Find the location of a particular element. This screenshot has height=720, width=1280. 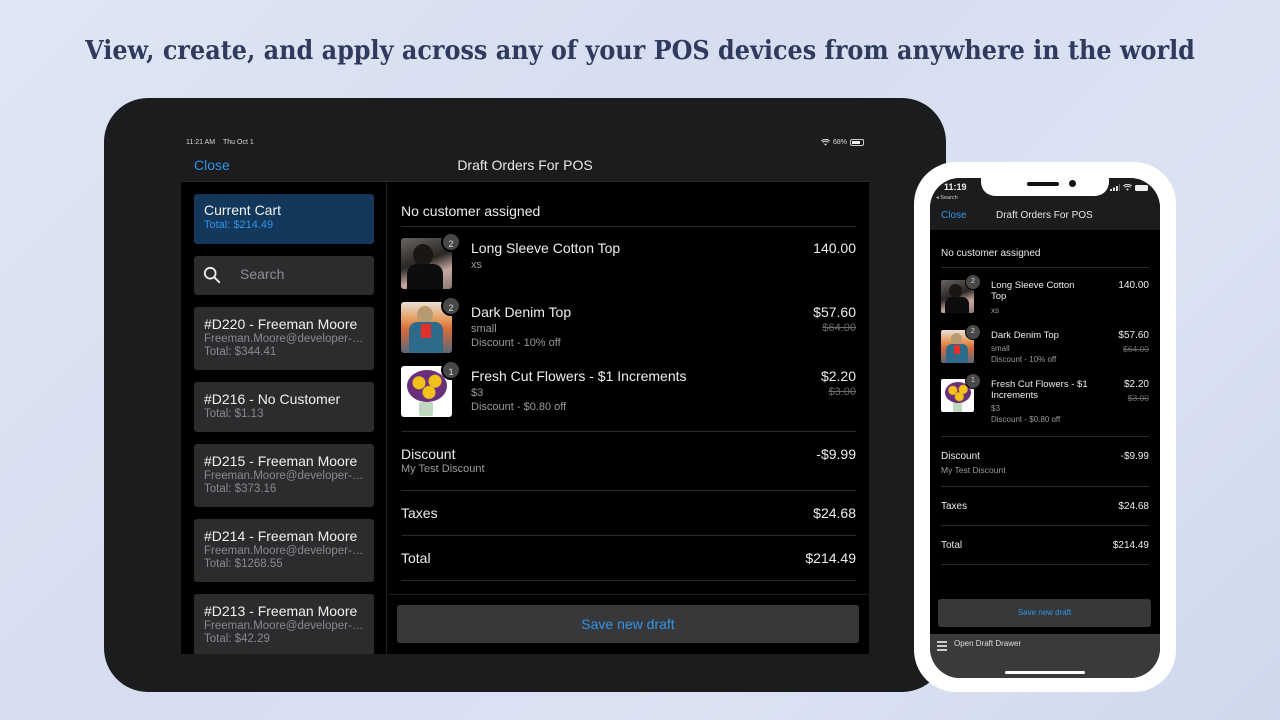

status-date: Thu Oct 1 is located at coordinates (238, 142).